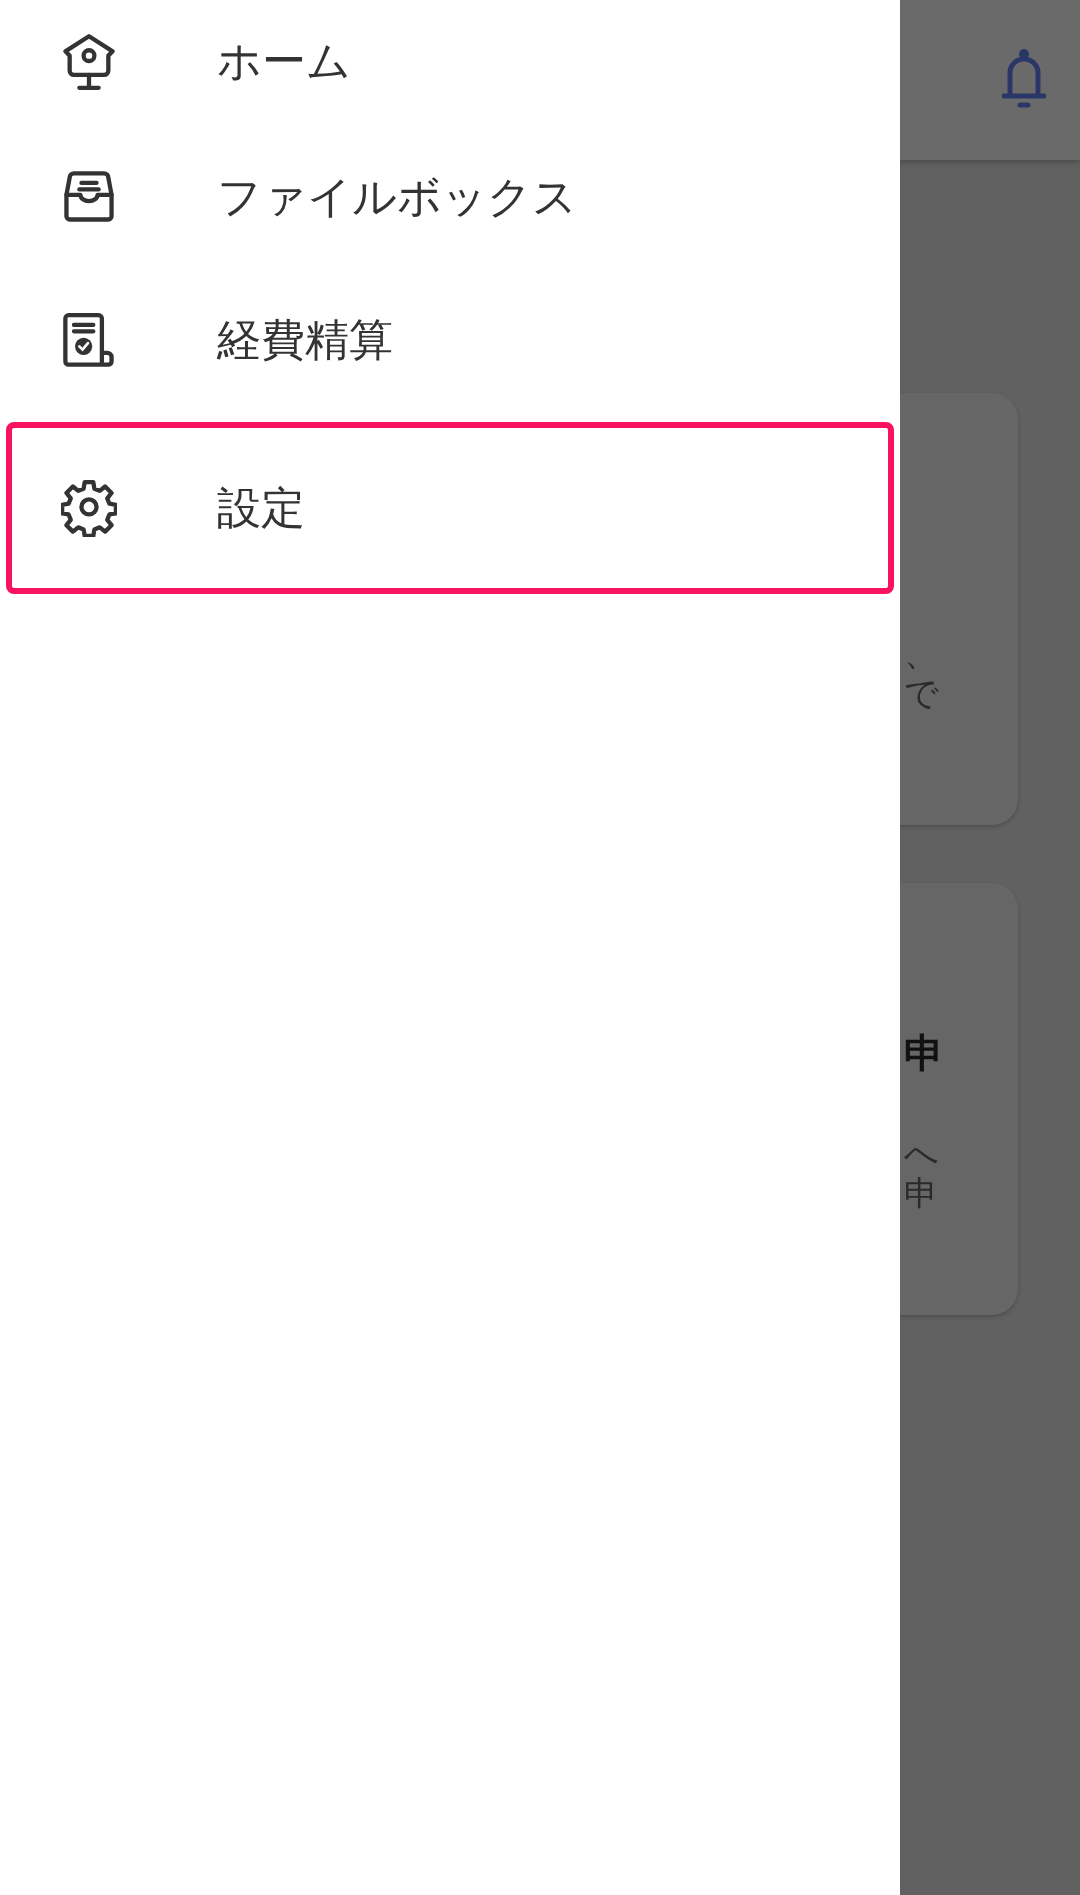 The image size is (1080, 1895). Describe the element at coordinates (450, 508) in the screenshot. I see `nav-item: 設定` at that location.